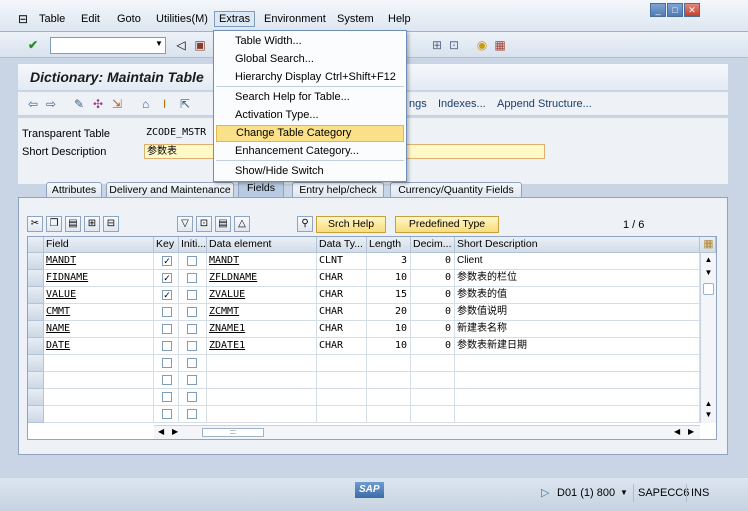  Describe the element at coordinates (166, 245) in the screenshot. I see `header-key: Key` at that location.